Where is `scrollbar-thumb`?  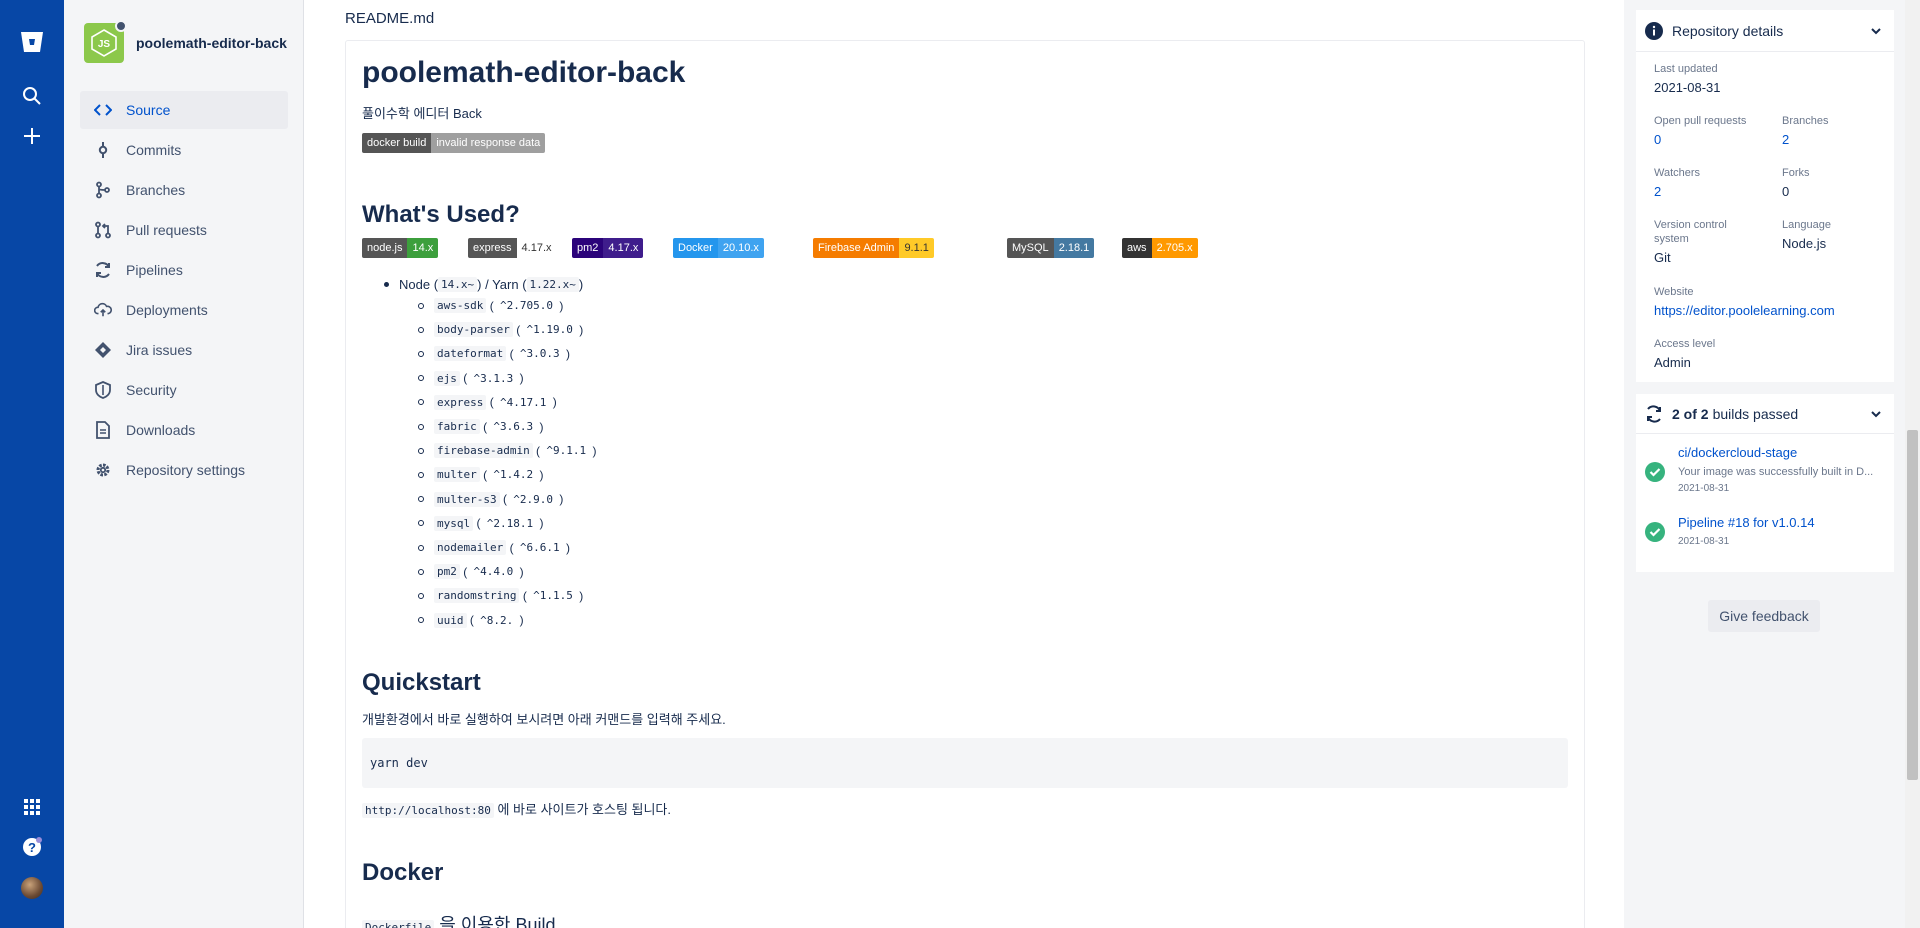
scrollbar-thumb is located at coordinates (1912, 605).